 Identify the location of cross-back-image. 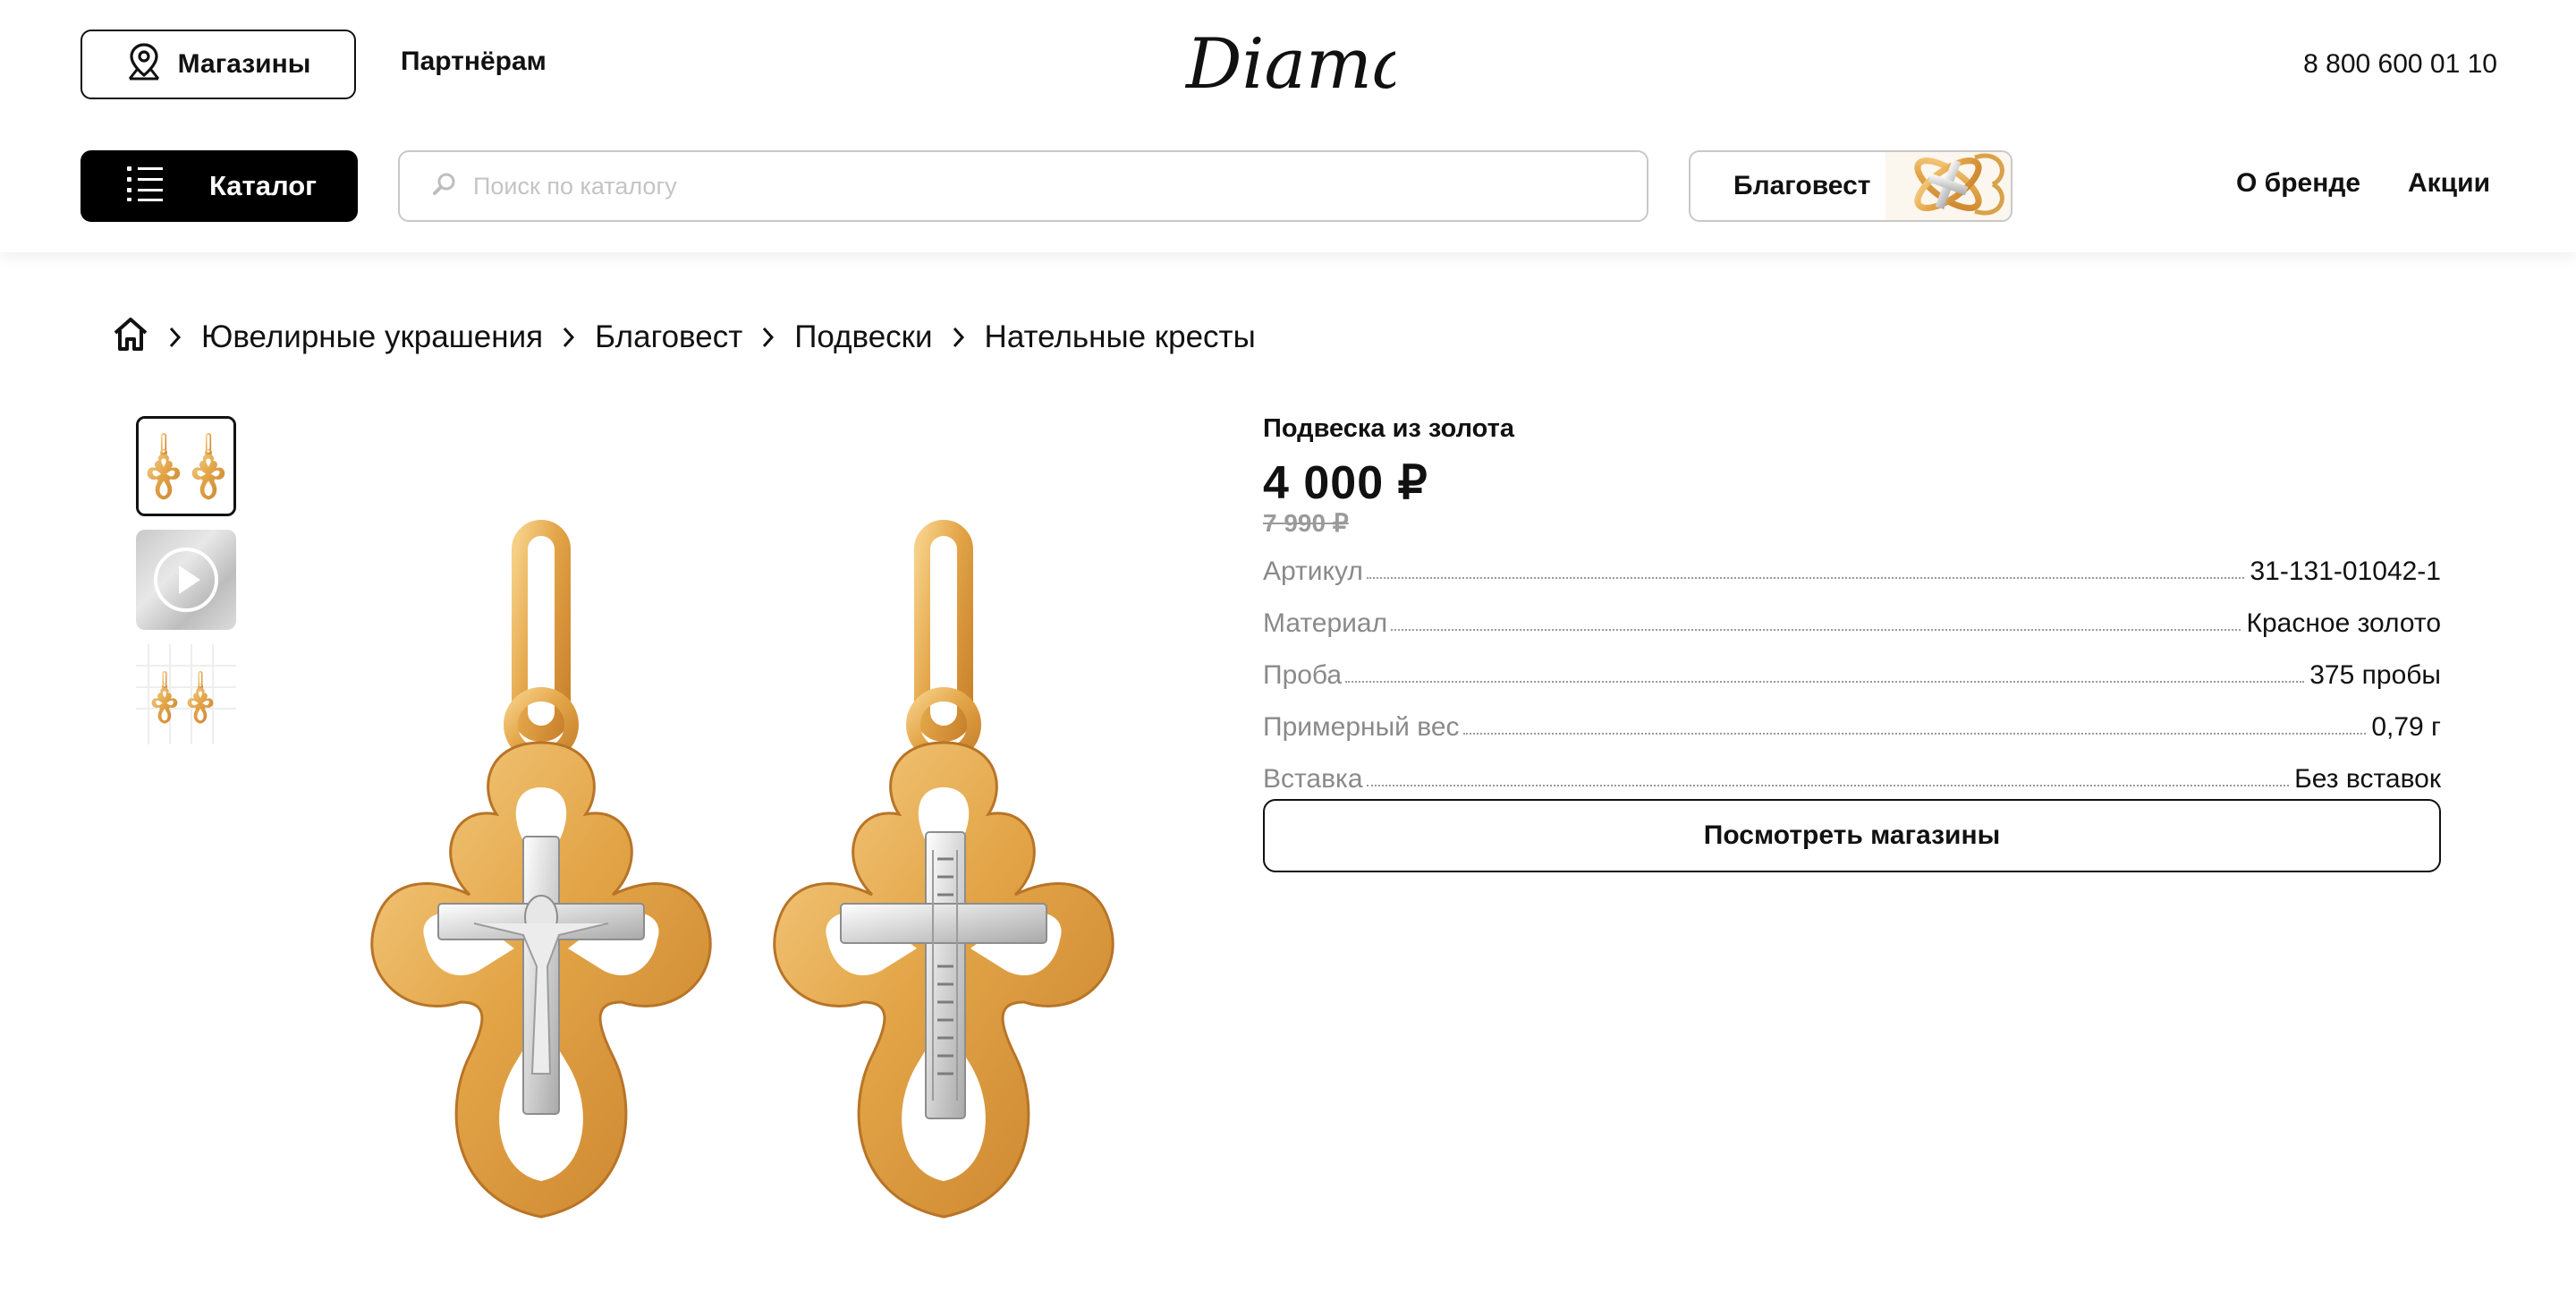
(944, 872).